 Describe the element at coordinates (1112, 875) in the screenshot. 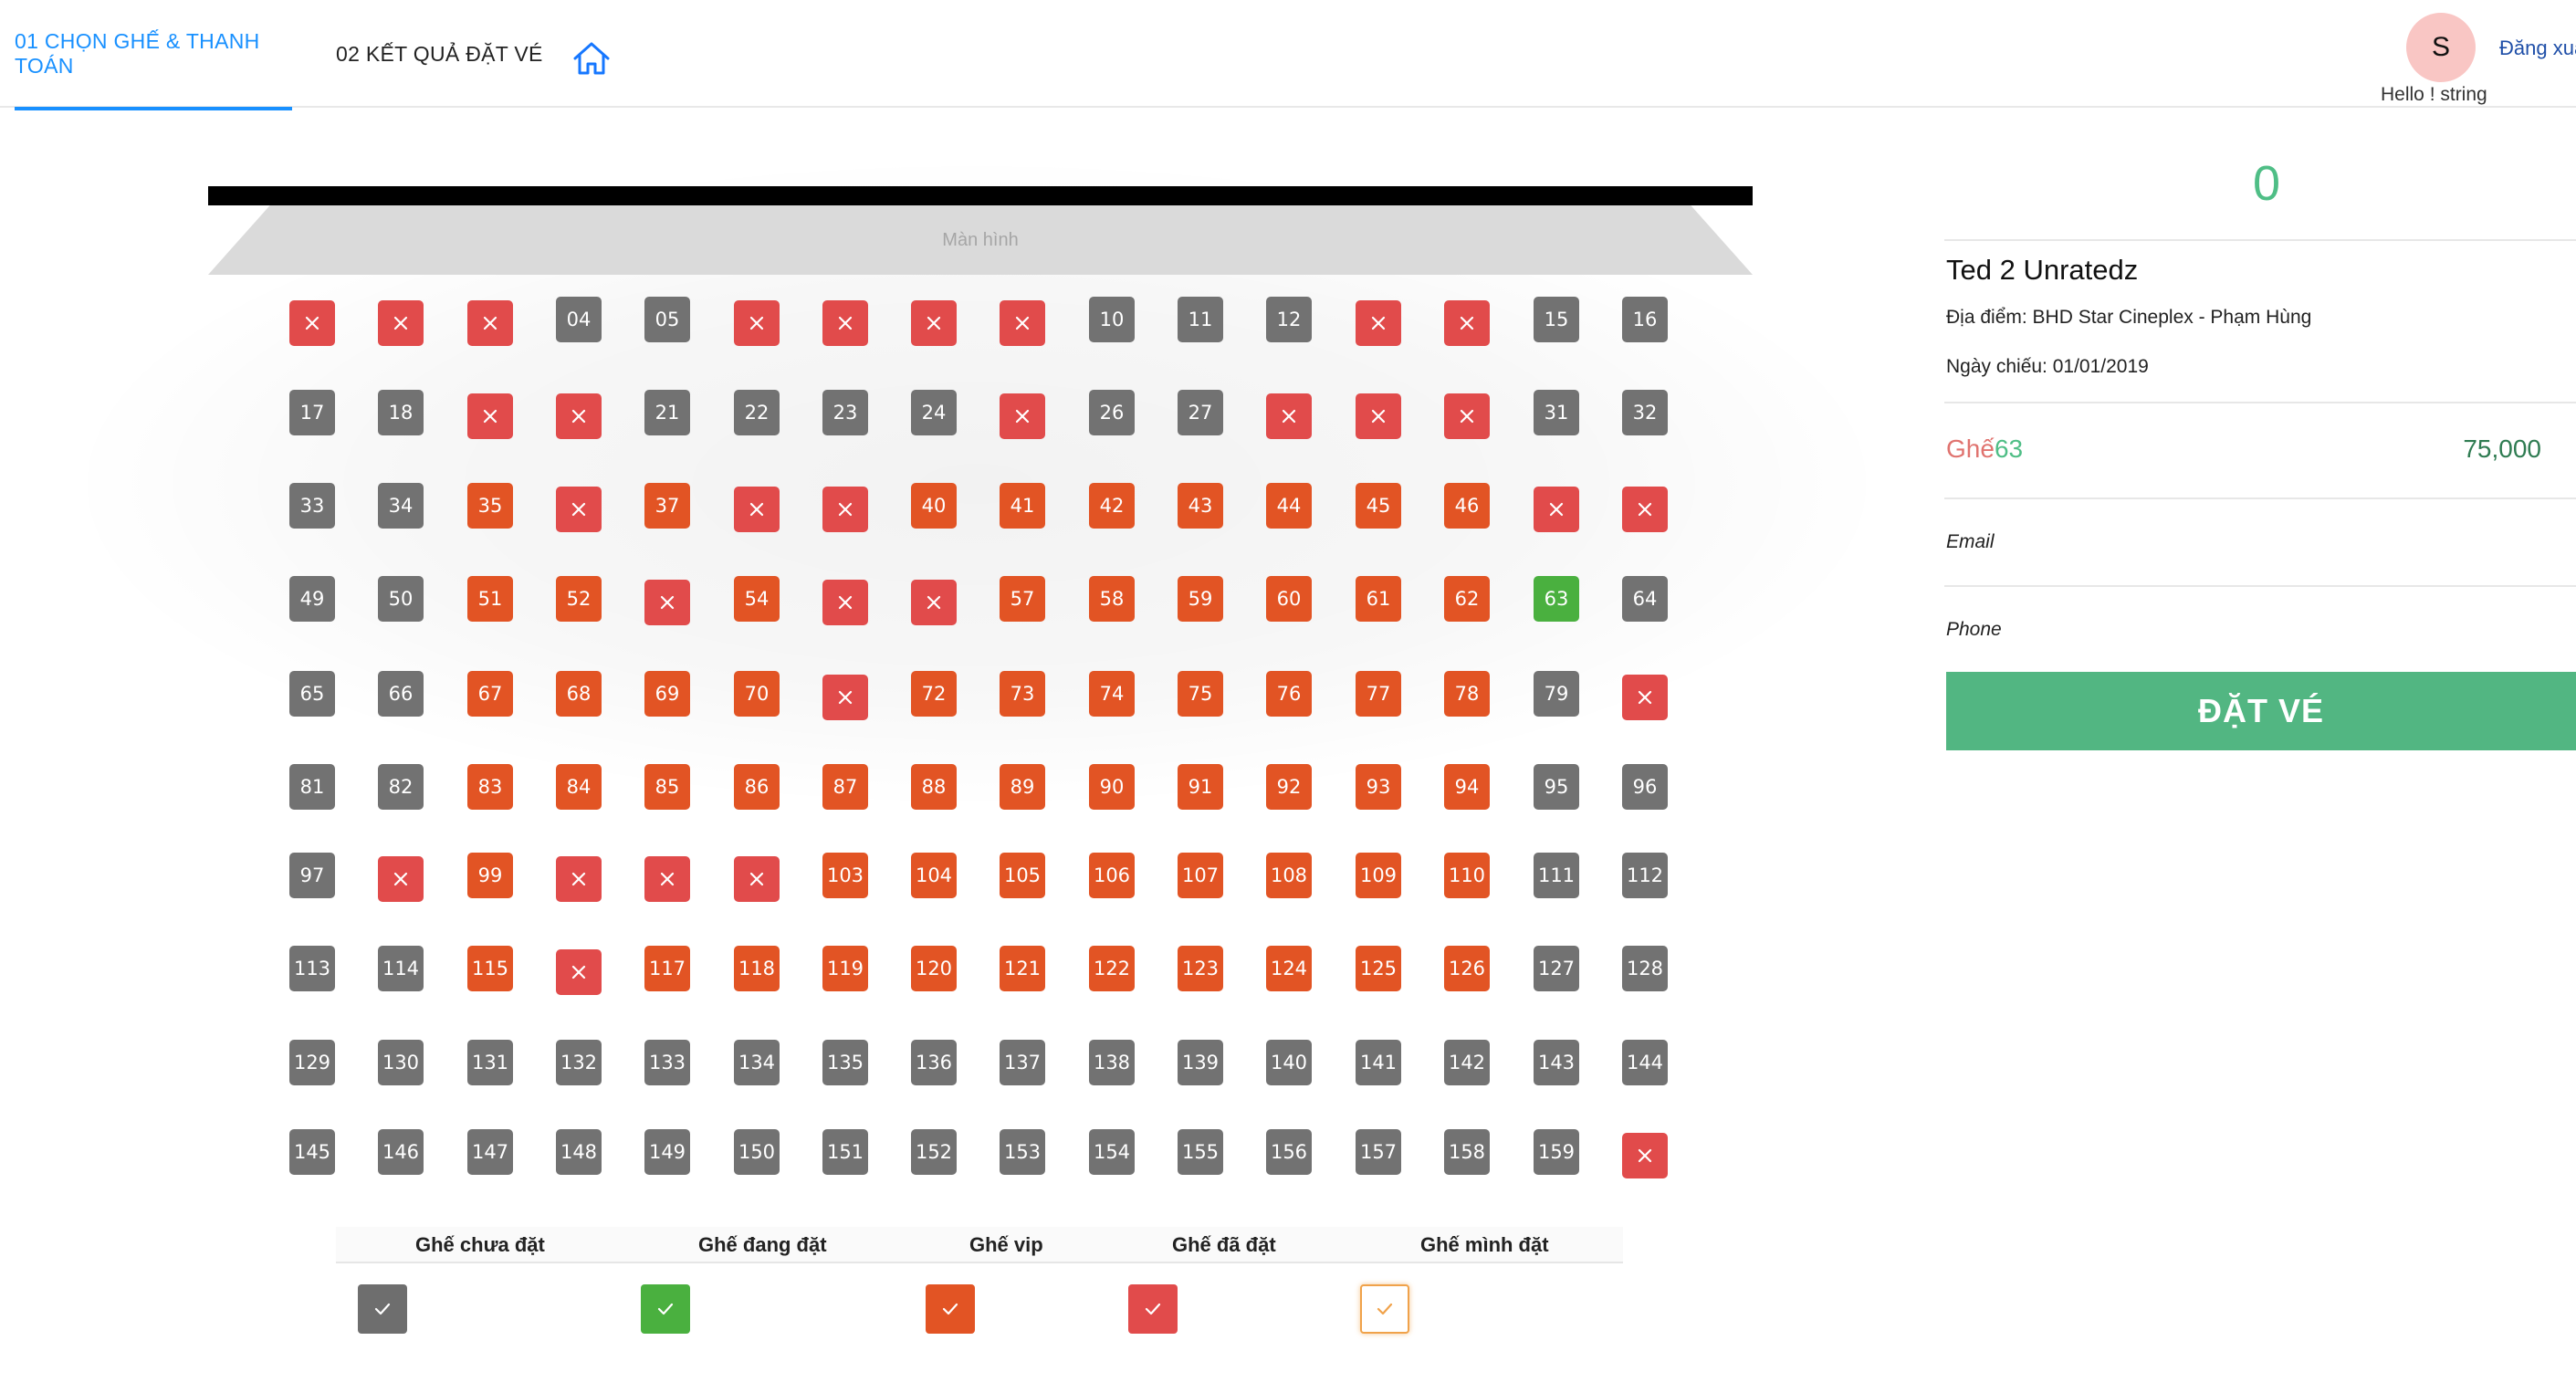

I see `seat-button: 106` at that location.